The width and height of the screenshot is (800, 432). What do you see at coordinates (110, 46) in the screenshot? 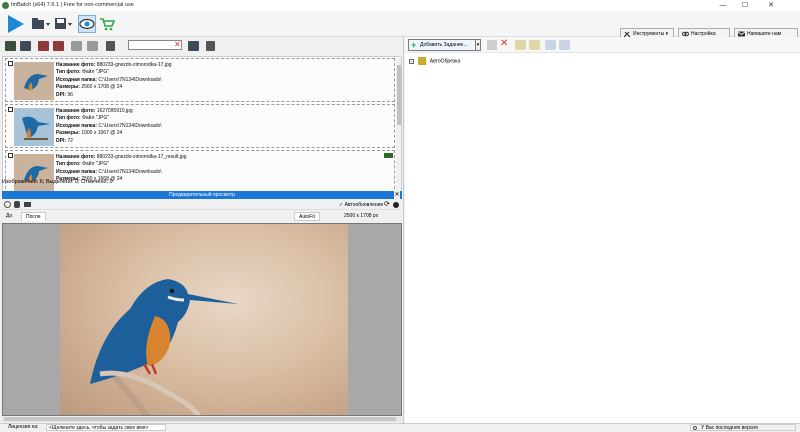
I see `sort-icon` at bounding box center [110, 46].